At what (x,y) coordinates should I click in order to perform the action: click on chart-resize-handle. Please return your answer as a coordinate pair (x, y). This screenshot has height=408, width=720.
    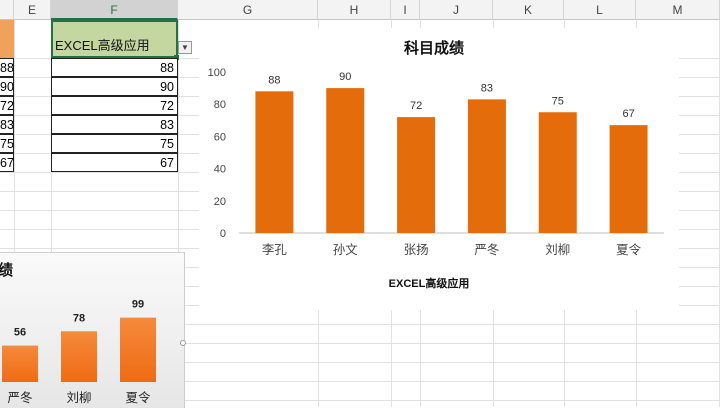
    Looking at the image, I should click on (183, 343).